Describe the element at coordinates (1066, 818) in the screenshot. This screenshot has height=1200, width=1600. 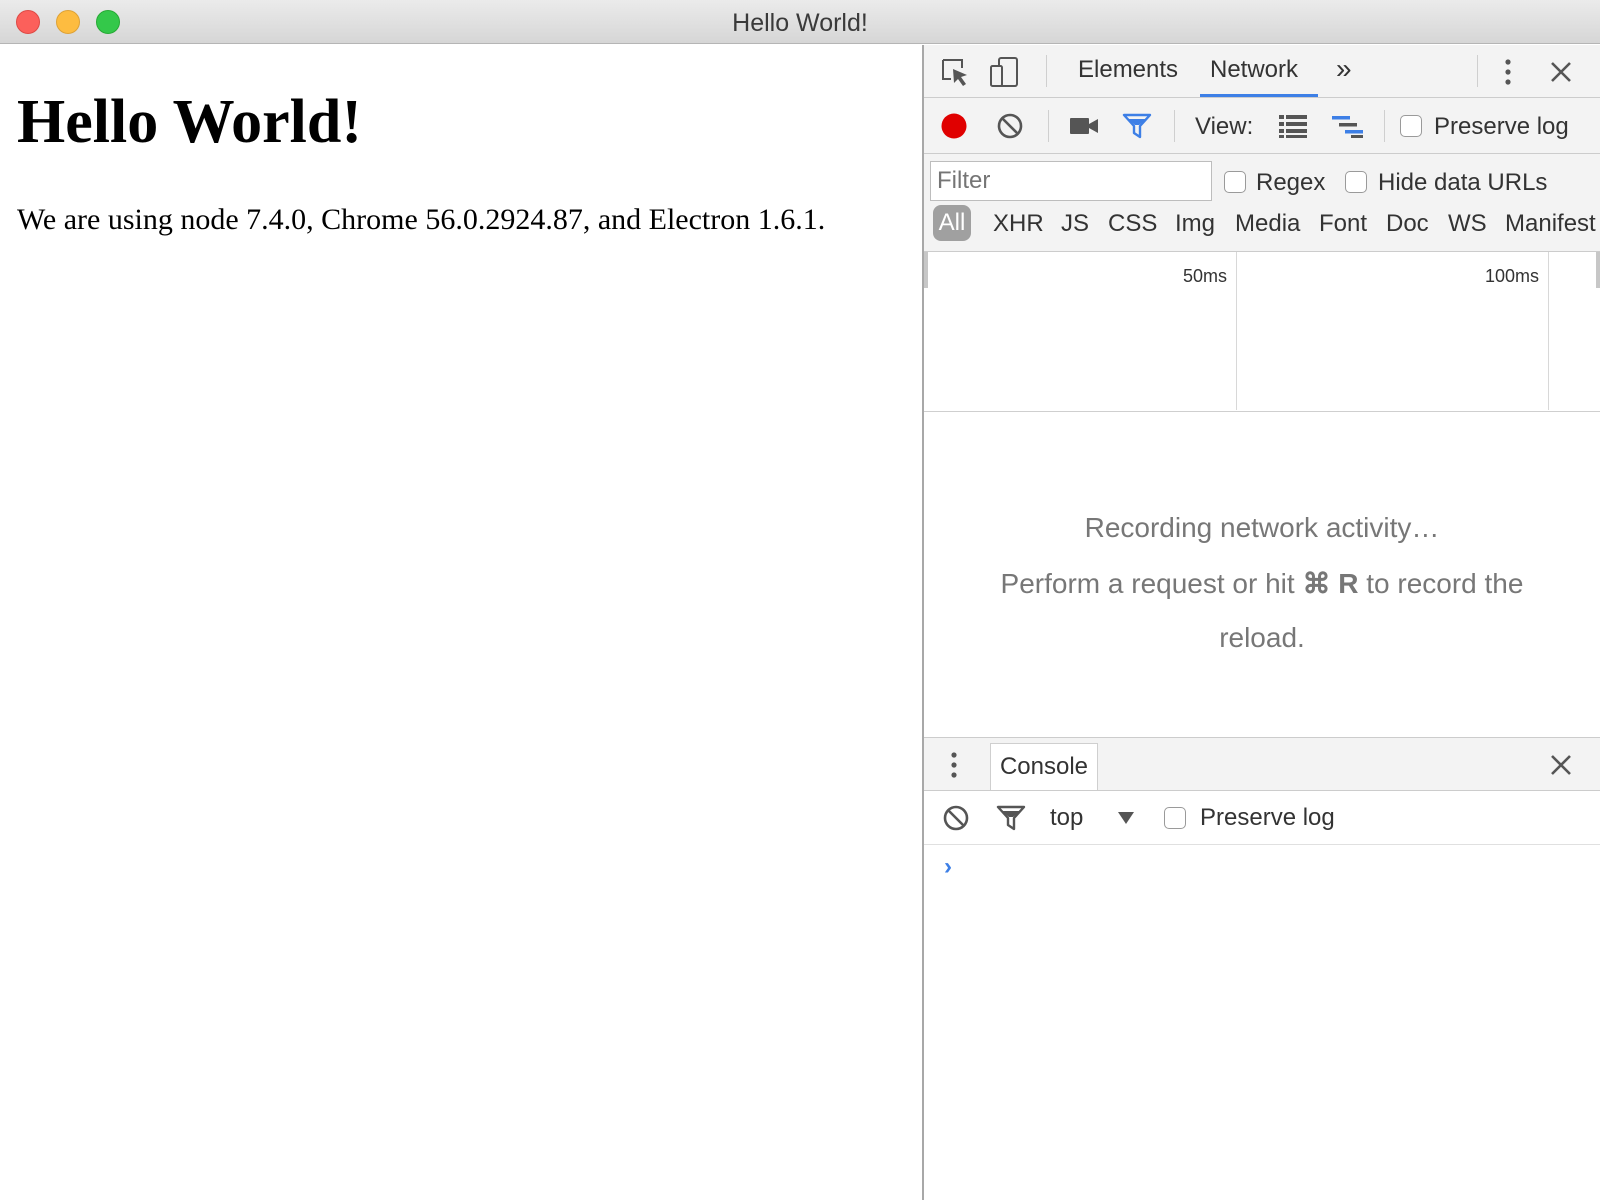
I see `context-selector-value: top` at that location.